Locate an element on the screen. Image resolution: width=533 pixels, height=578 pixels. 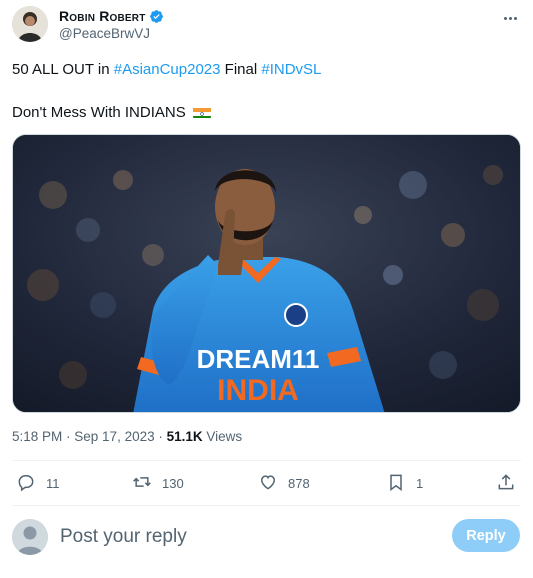
reply-icon is located at coordinates (26, 483).